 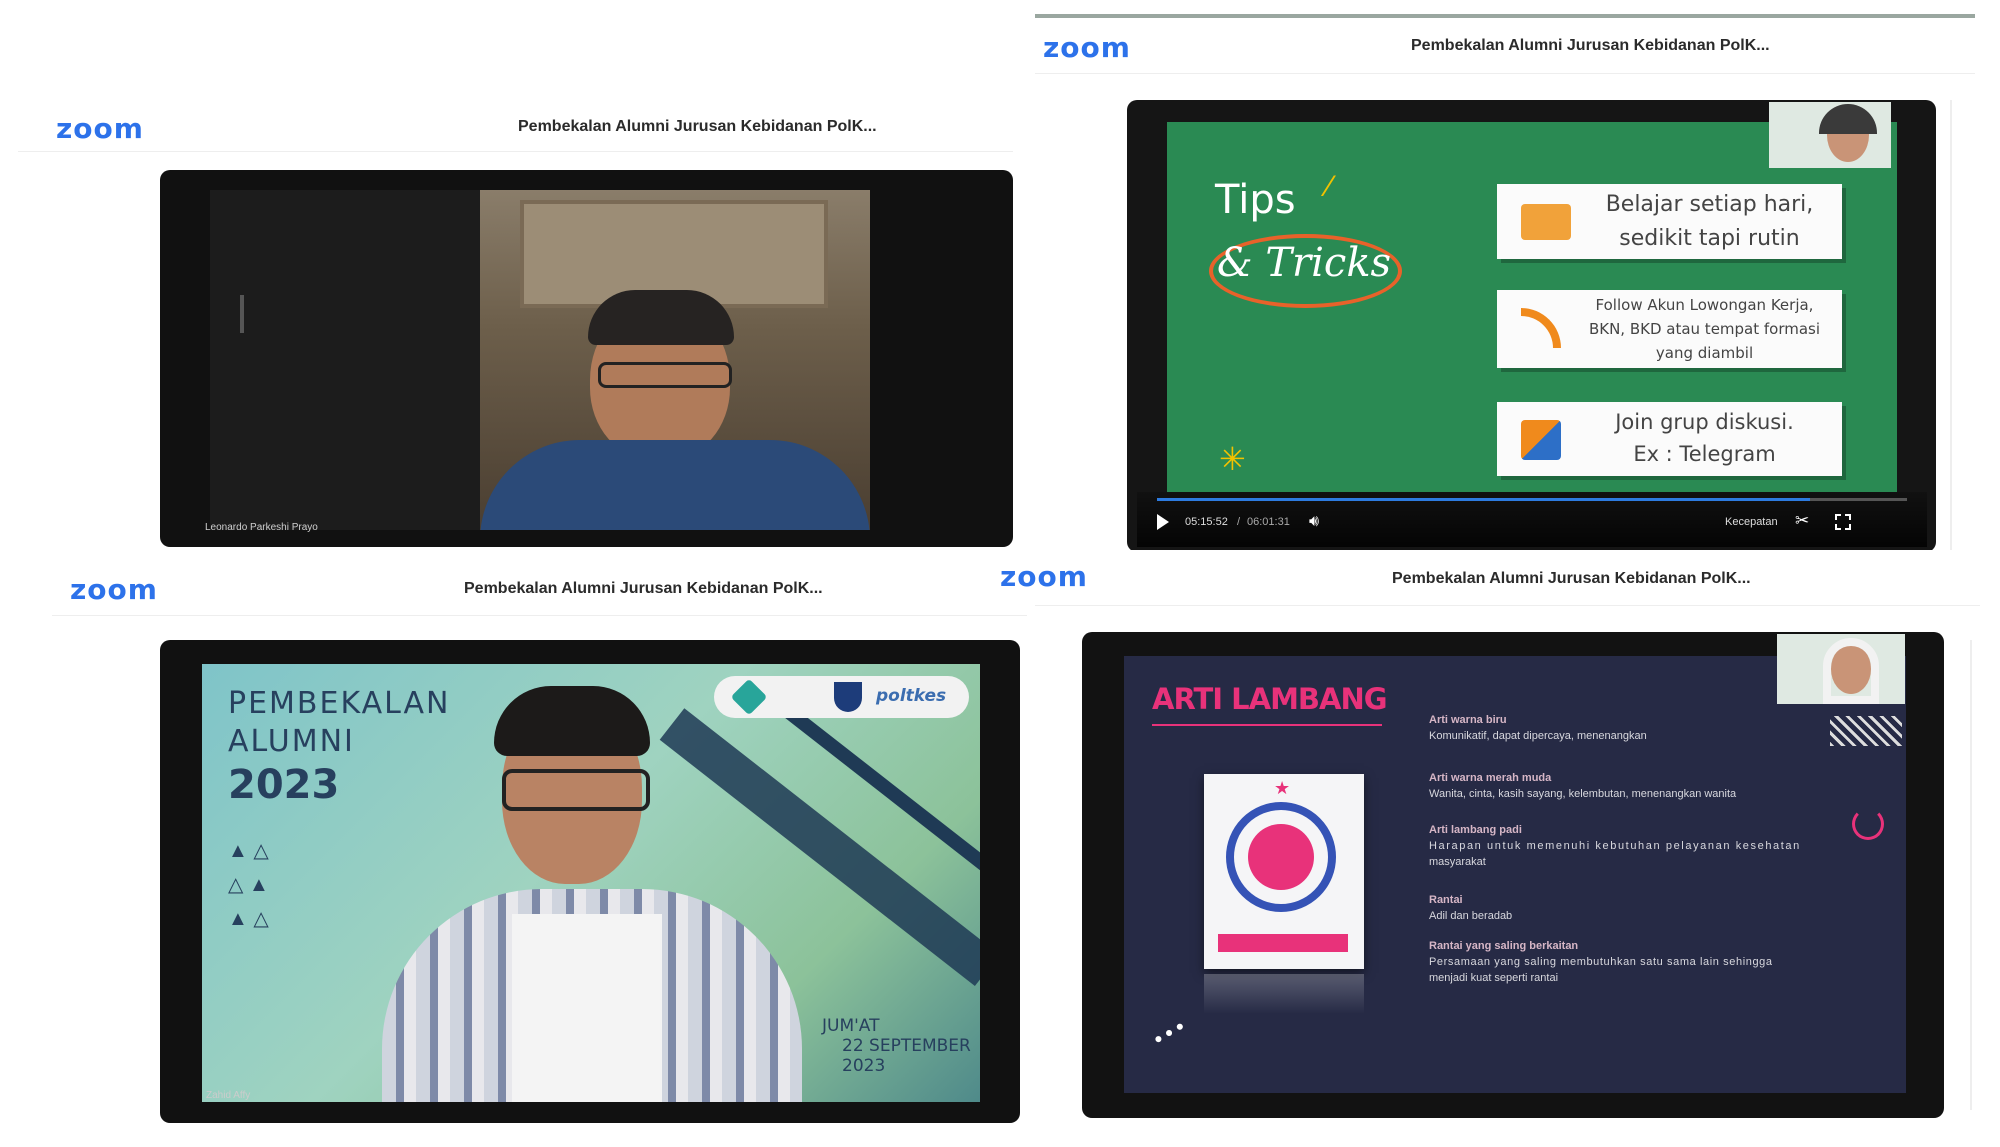 What do you see at coordinates (1475, 830) in the screenshot?
I see `item-3-heading: Arti lambang padi` at bounding box center [1475, 830].